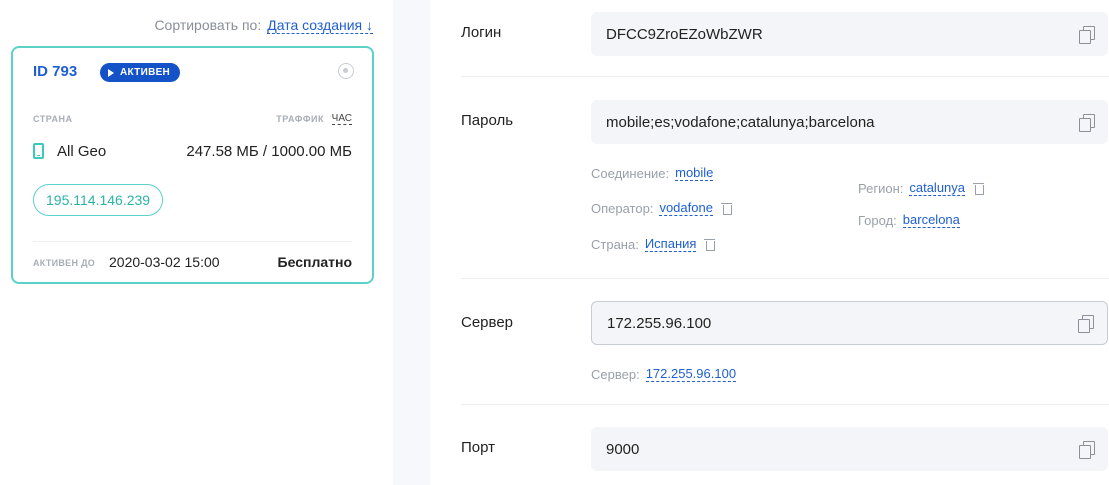  I want to click on region-label: Регион:, so click(881, 188).